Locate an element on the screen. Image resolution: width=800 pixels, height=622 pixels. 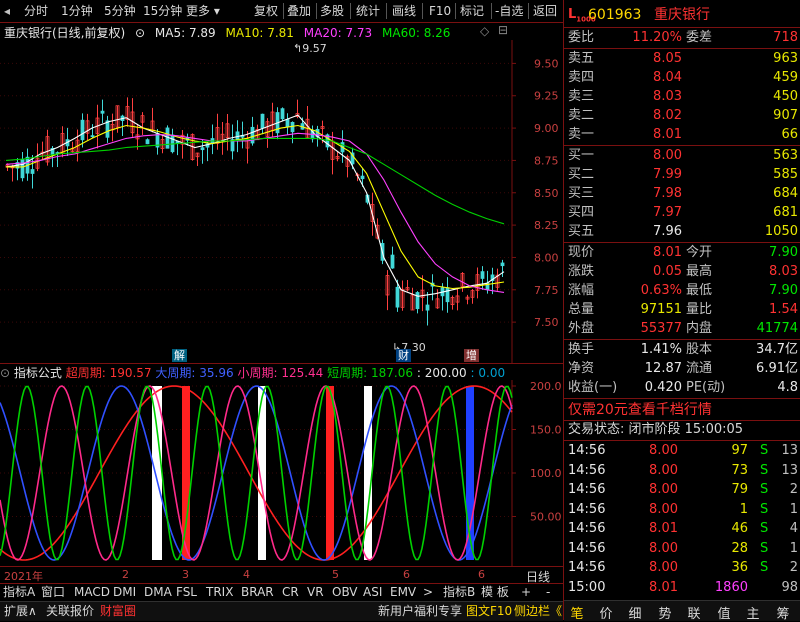
stat-label: 内盘 is located at coordinates (699, 328).